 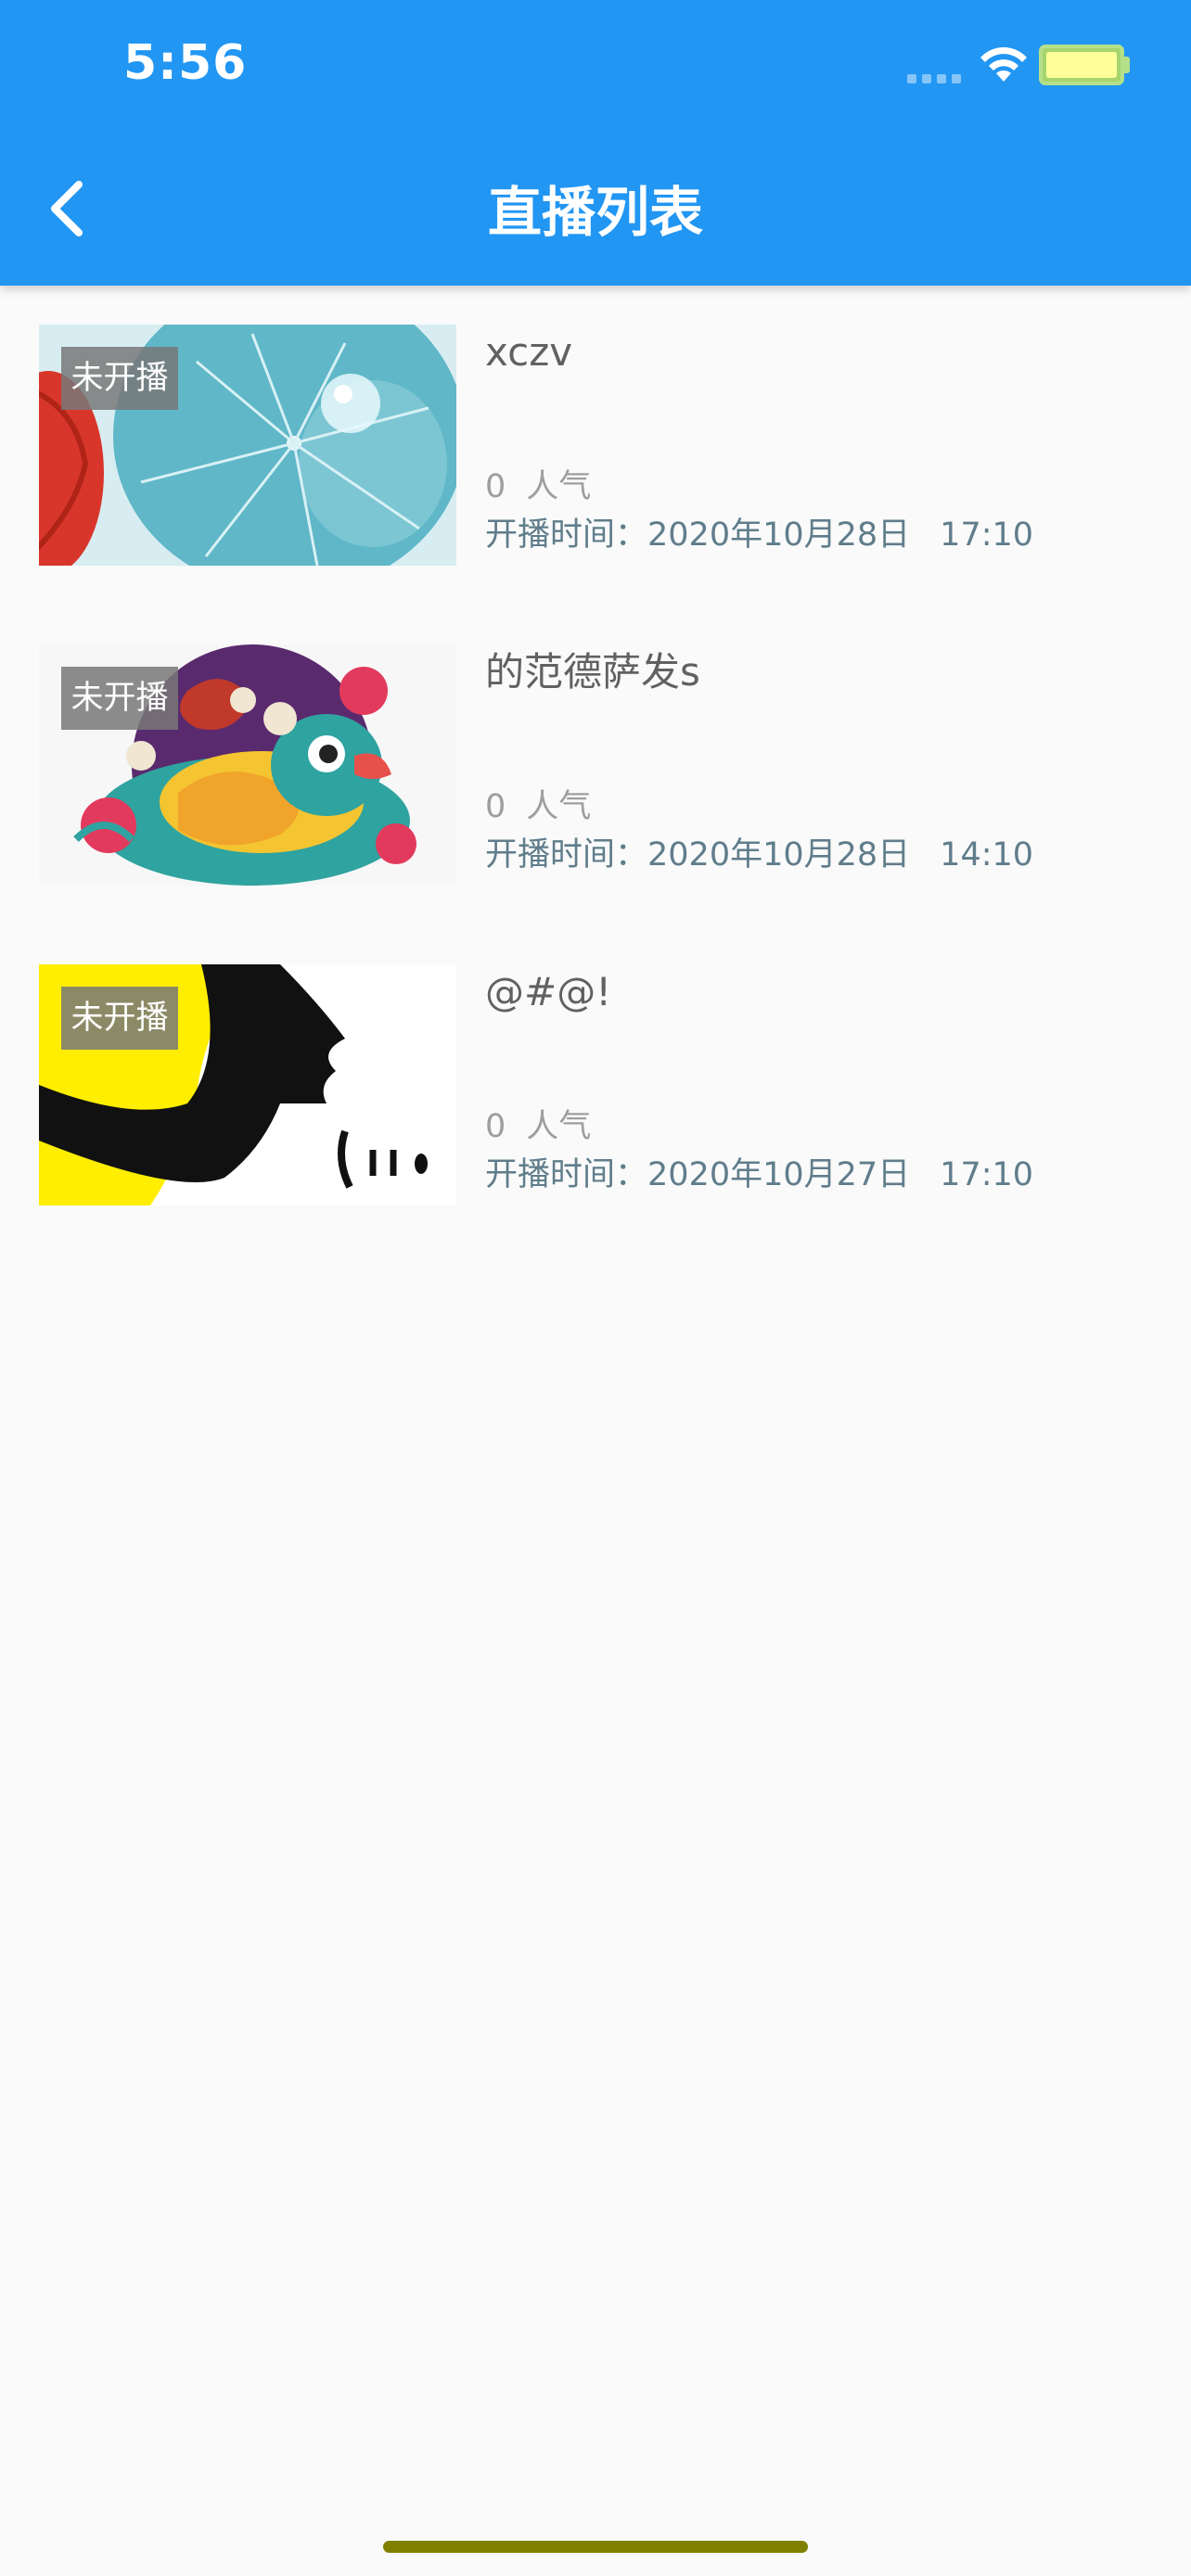 I want to click on start-time-row: 开播时间：2020年10月28日 14:10, so click(x=759, y=855).